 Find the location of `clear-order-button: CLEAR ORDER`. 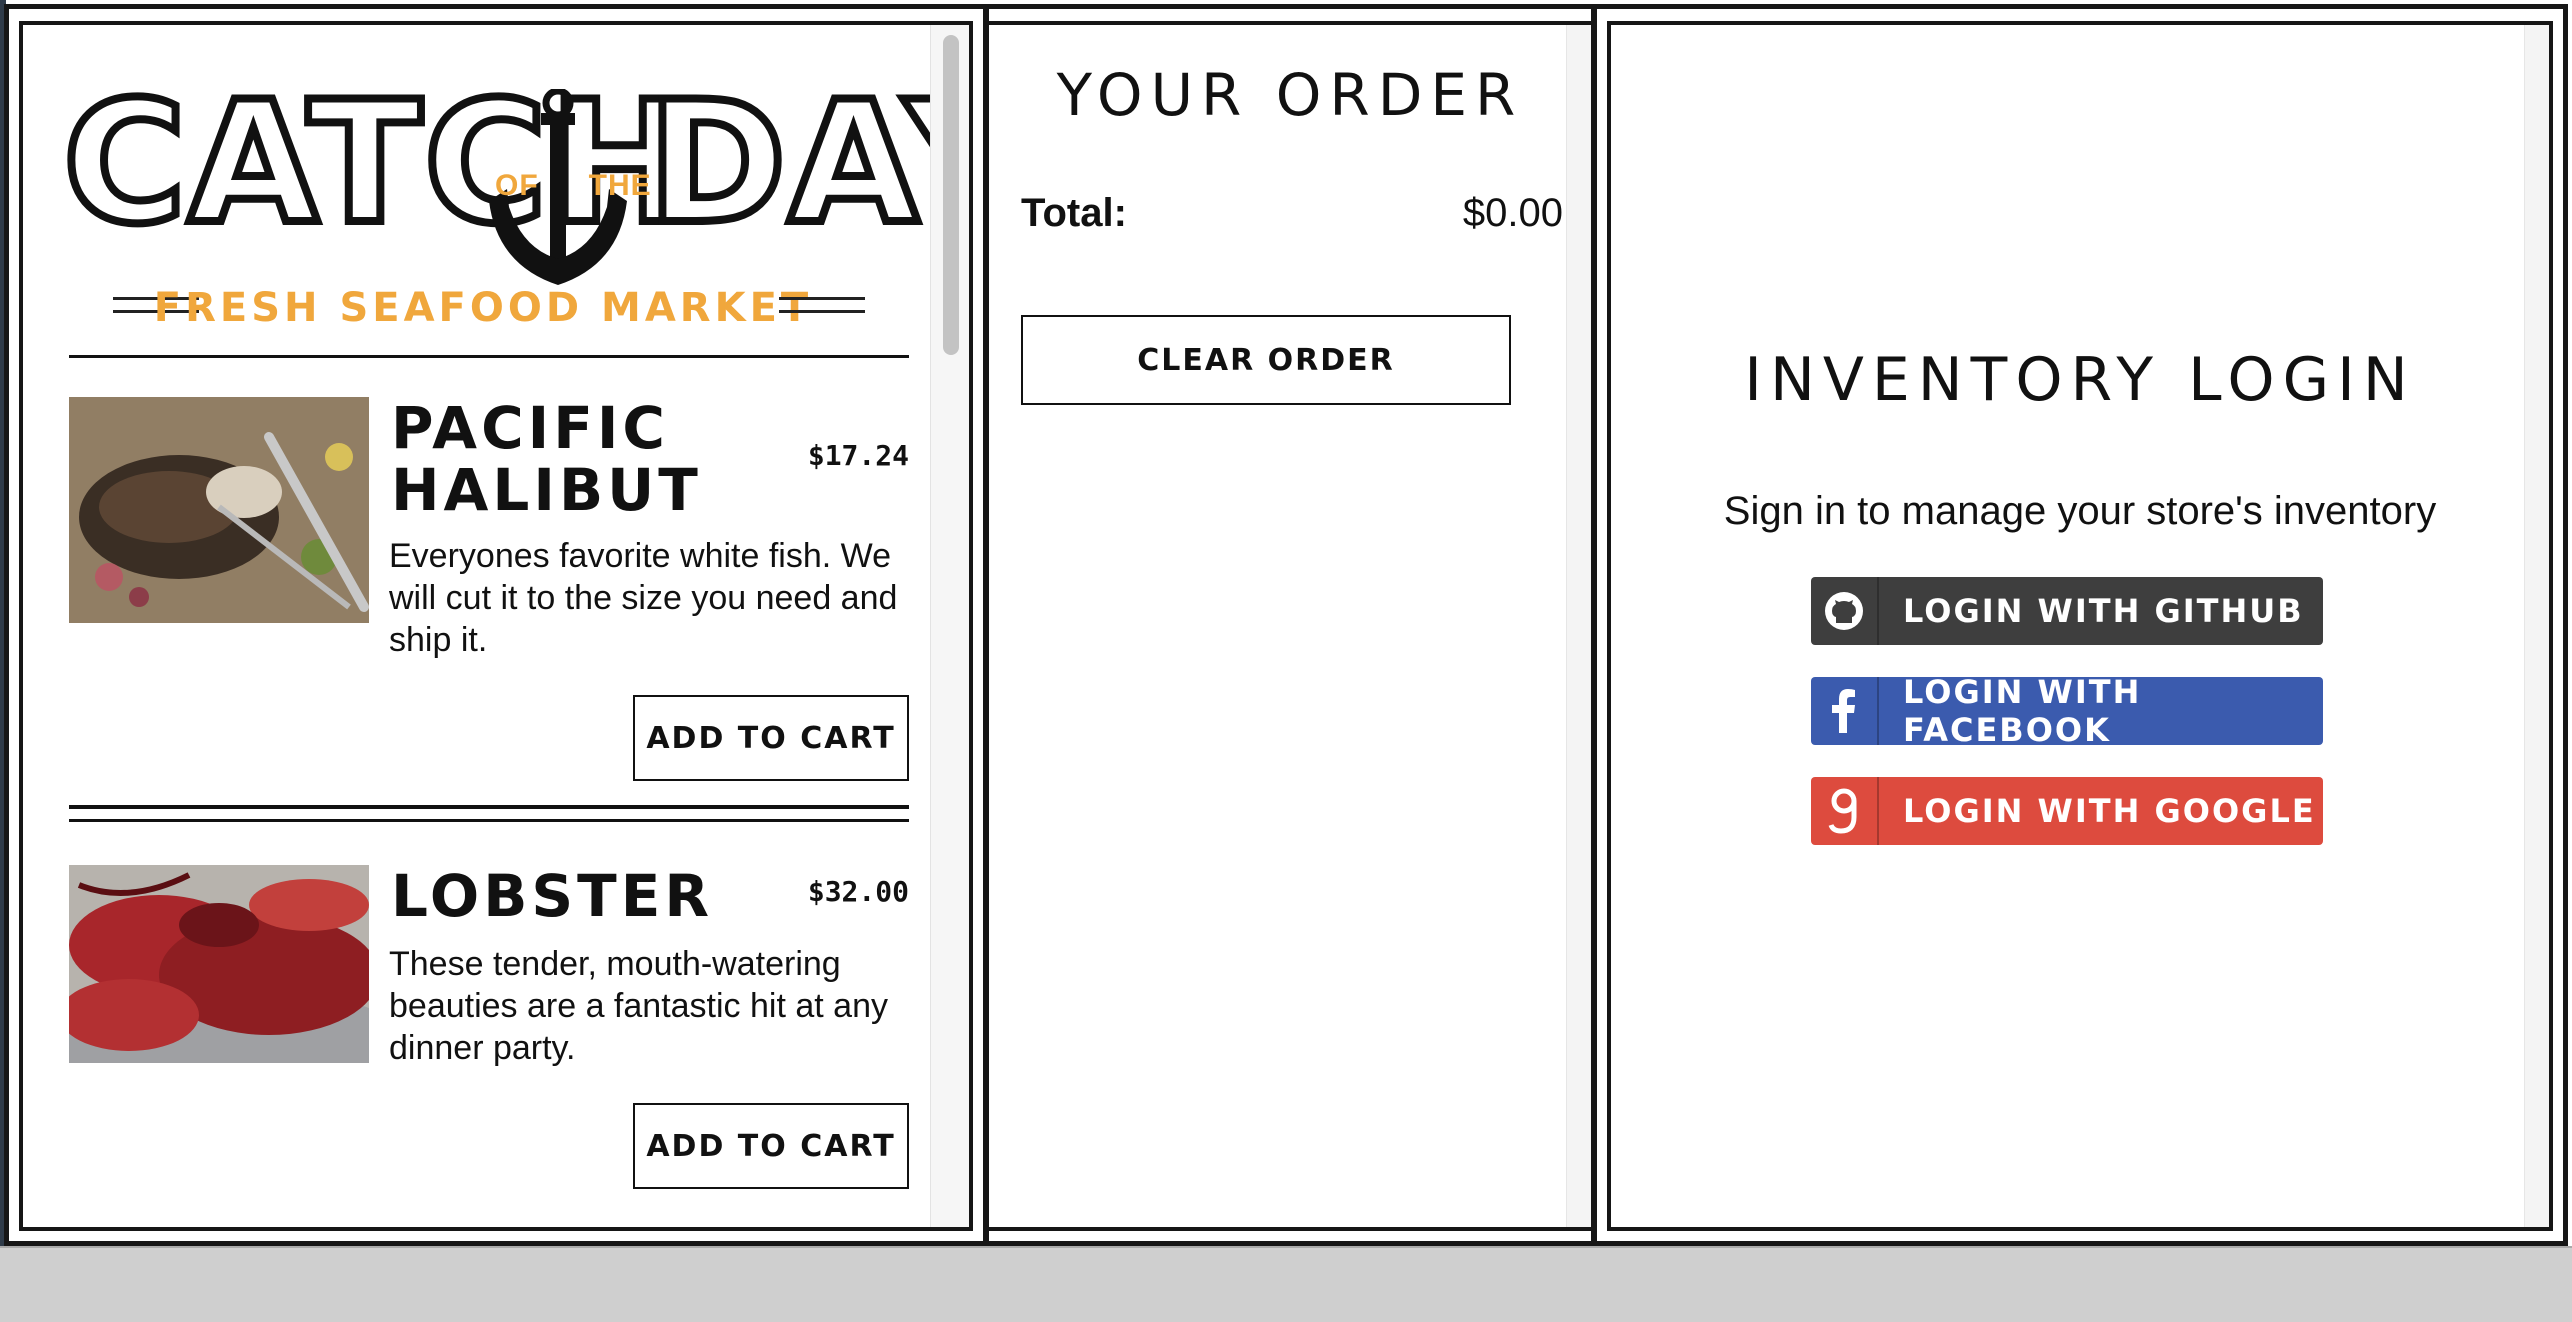

clear-order-button: CLEAR ORDER is located at coordinates (1266, 360).